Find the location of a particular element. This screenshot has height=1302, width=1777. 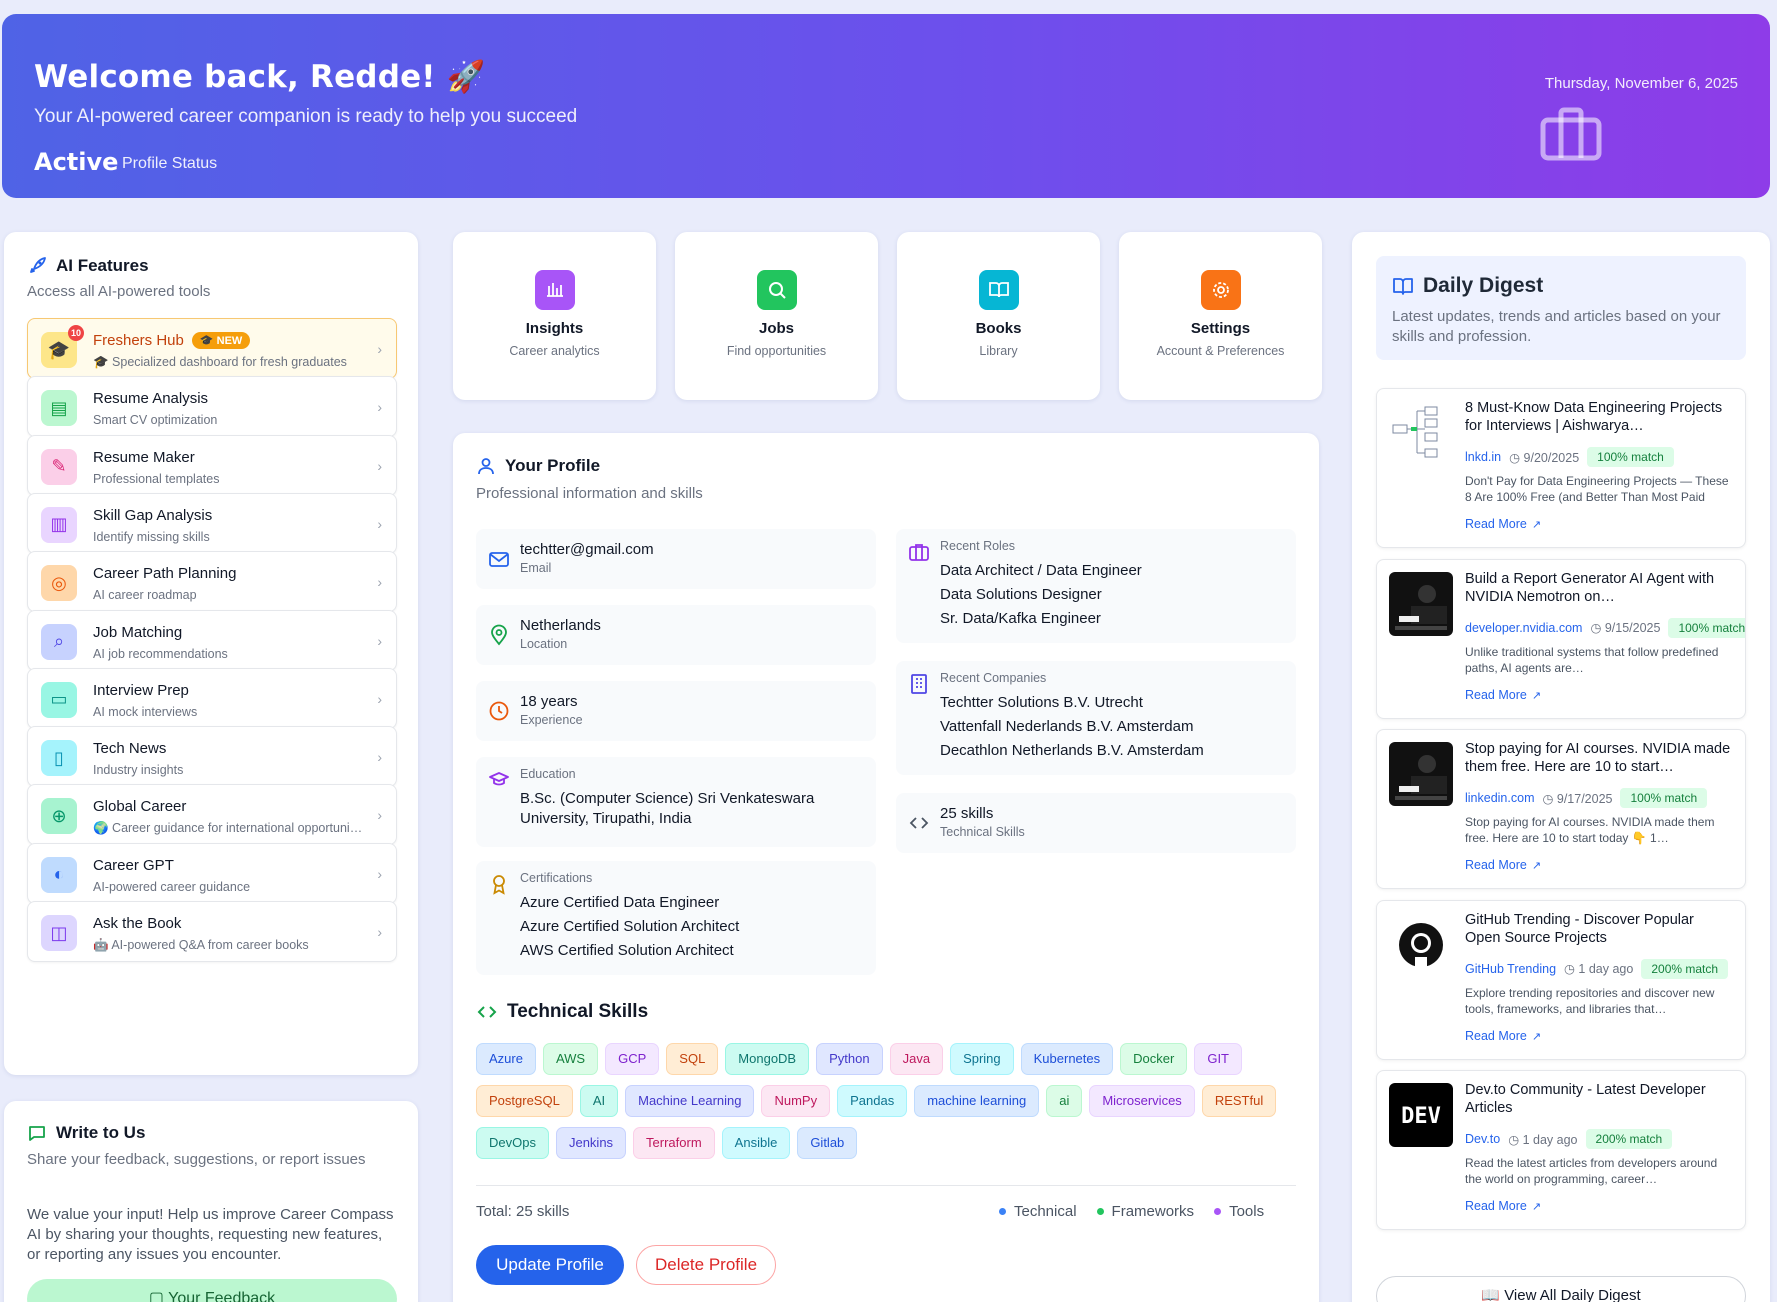

skill-chip: machine learning is located at coordinates (977, 1101).